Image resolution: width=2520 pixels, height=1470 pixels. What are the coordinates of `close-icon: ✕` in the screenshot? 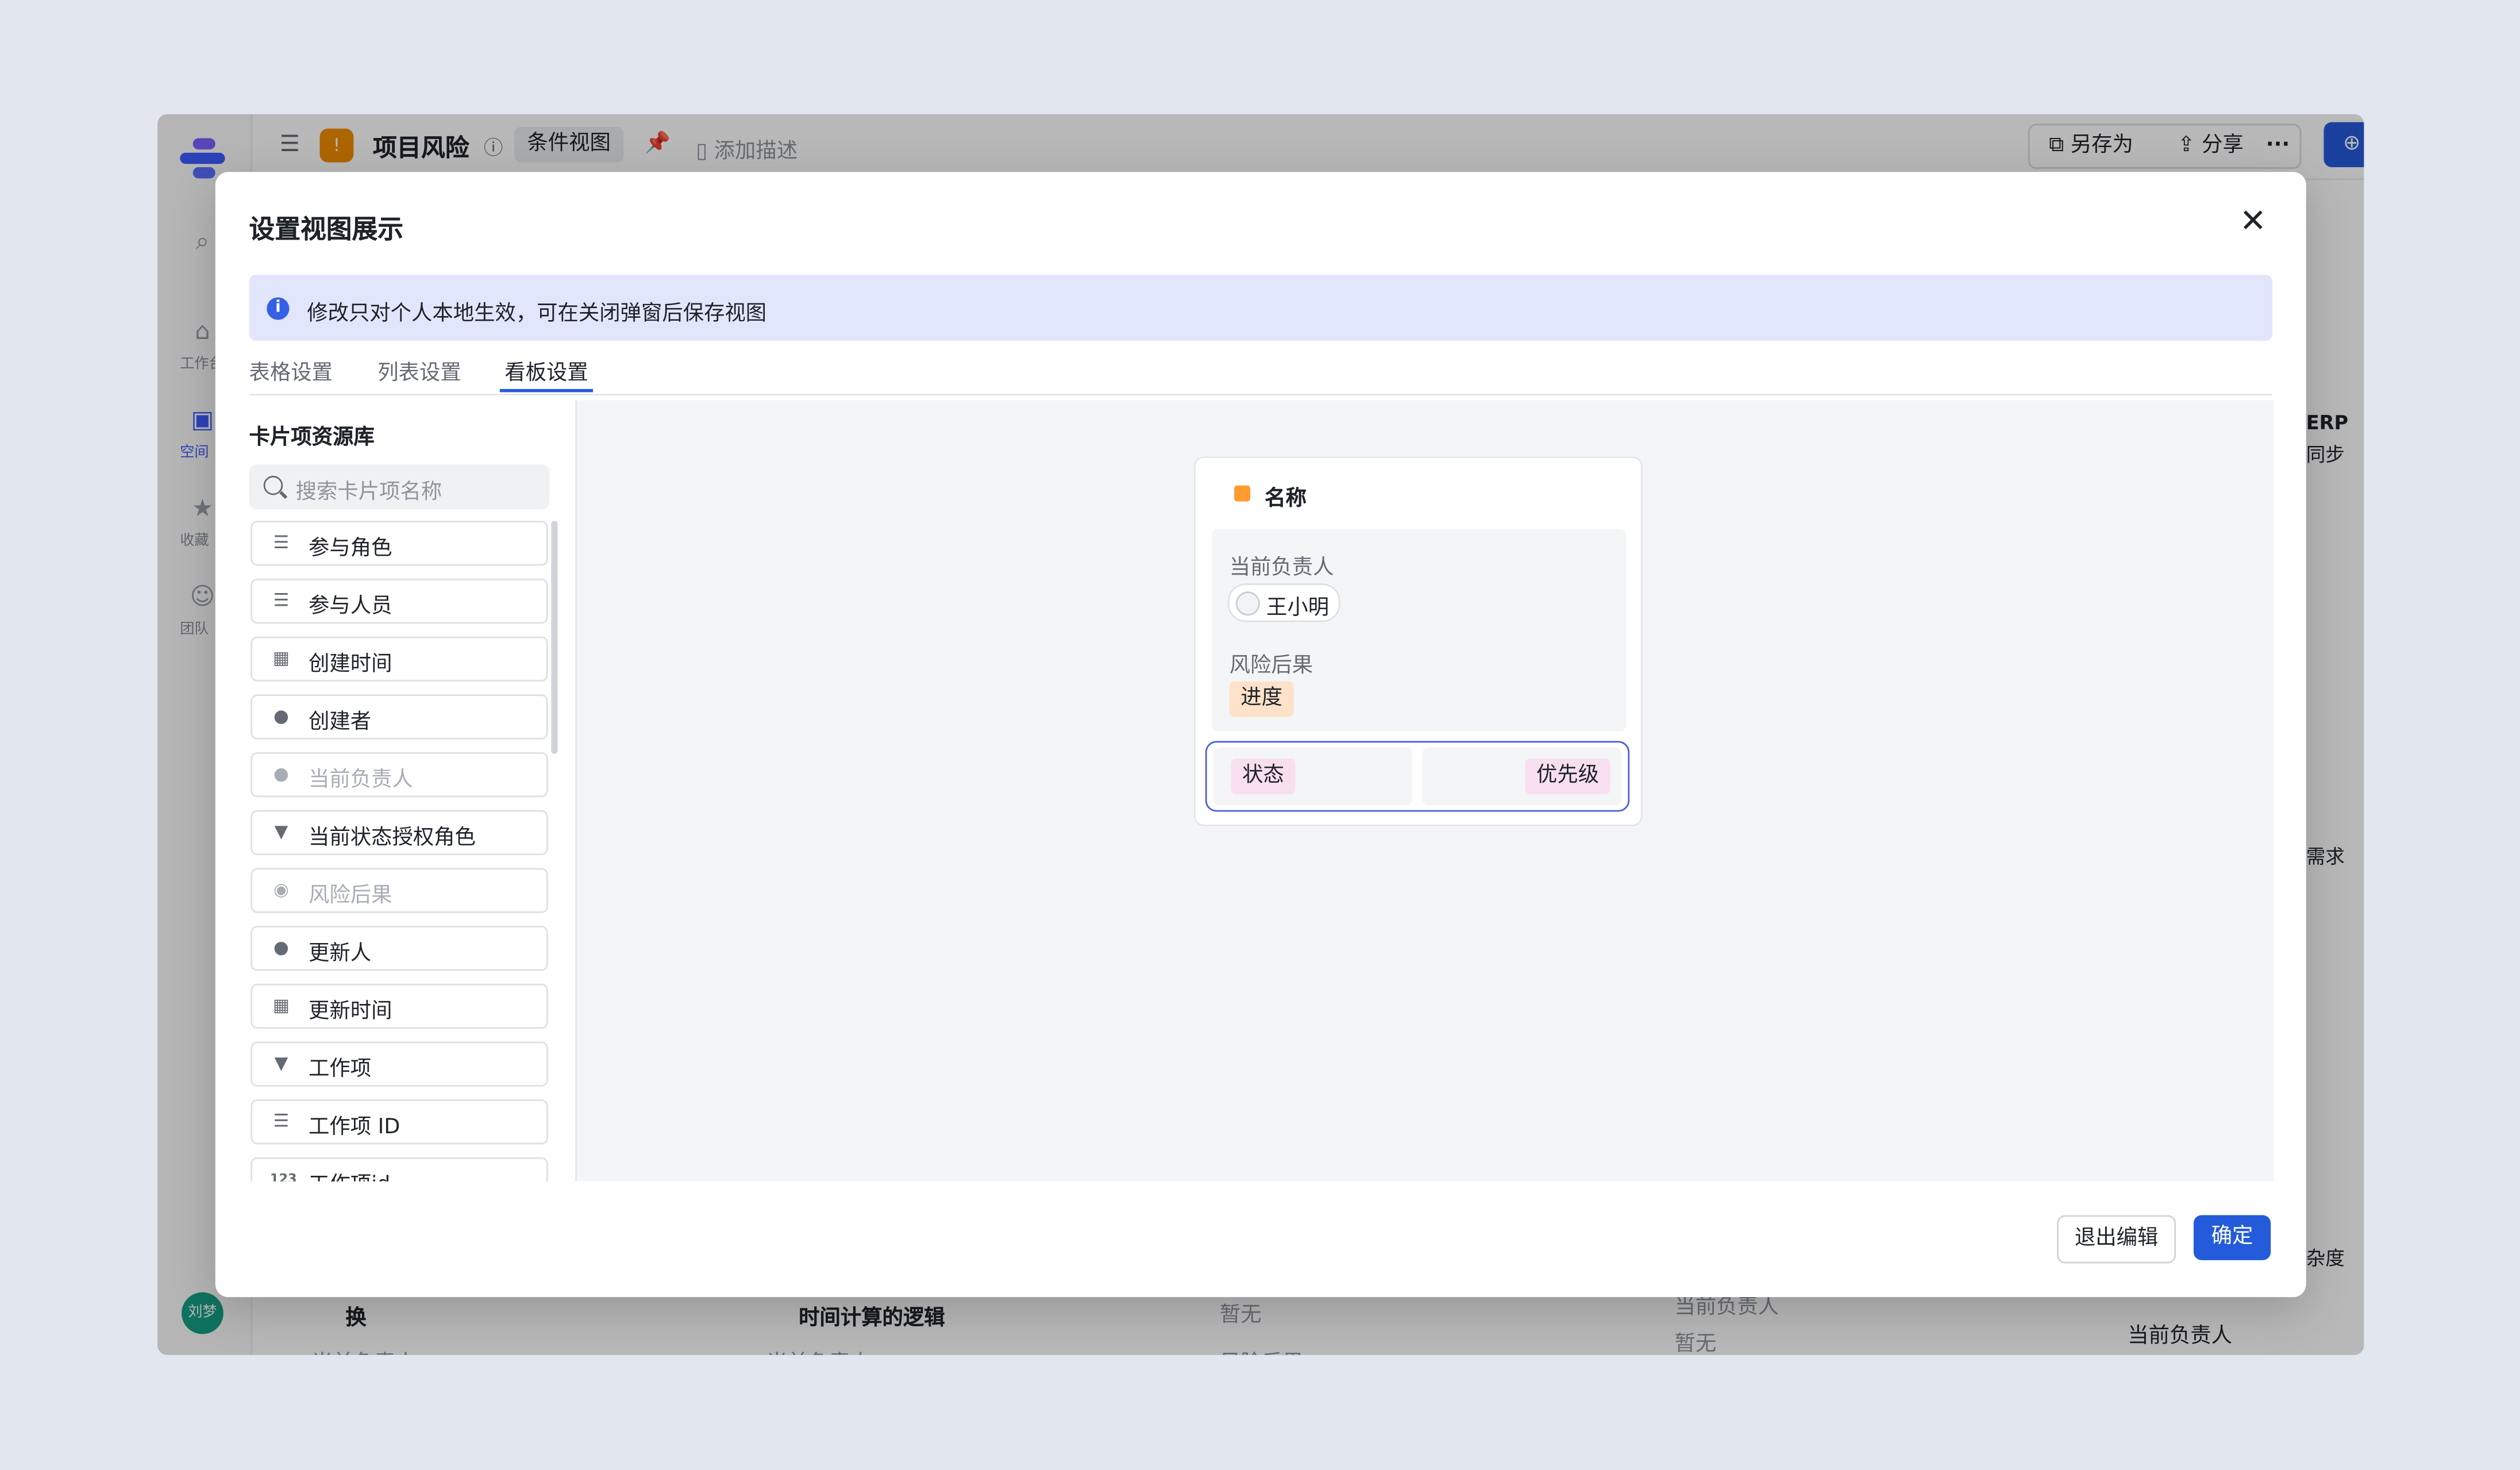 It's located at (2253, 220).